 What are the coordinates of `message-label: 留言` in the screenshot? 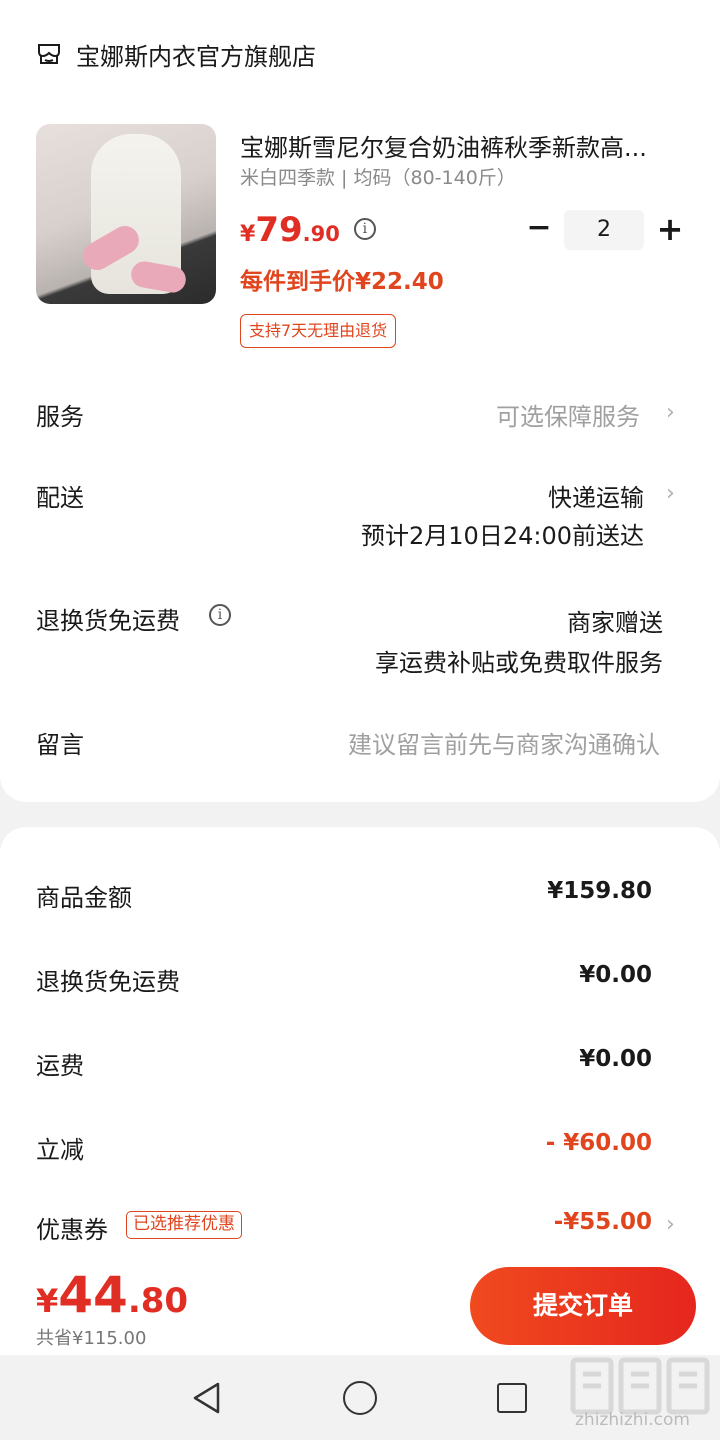 It's located at (60, 745).